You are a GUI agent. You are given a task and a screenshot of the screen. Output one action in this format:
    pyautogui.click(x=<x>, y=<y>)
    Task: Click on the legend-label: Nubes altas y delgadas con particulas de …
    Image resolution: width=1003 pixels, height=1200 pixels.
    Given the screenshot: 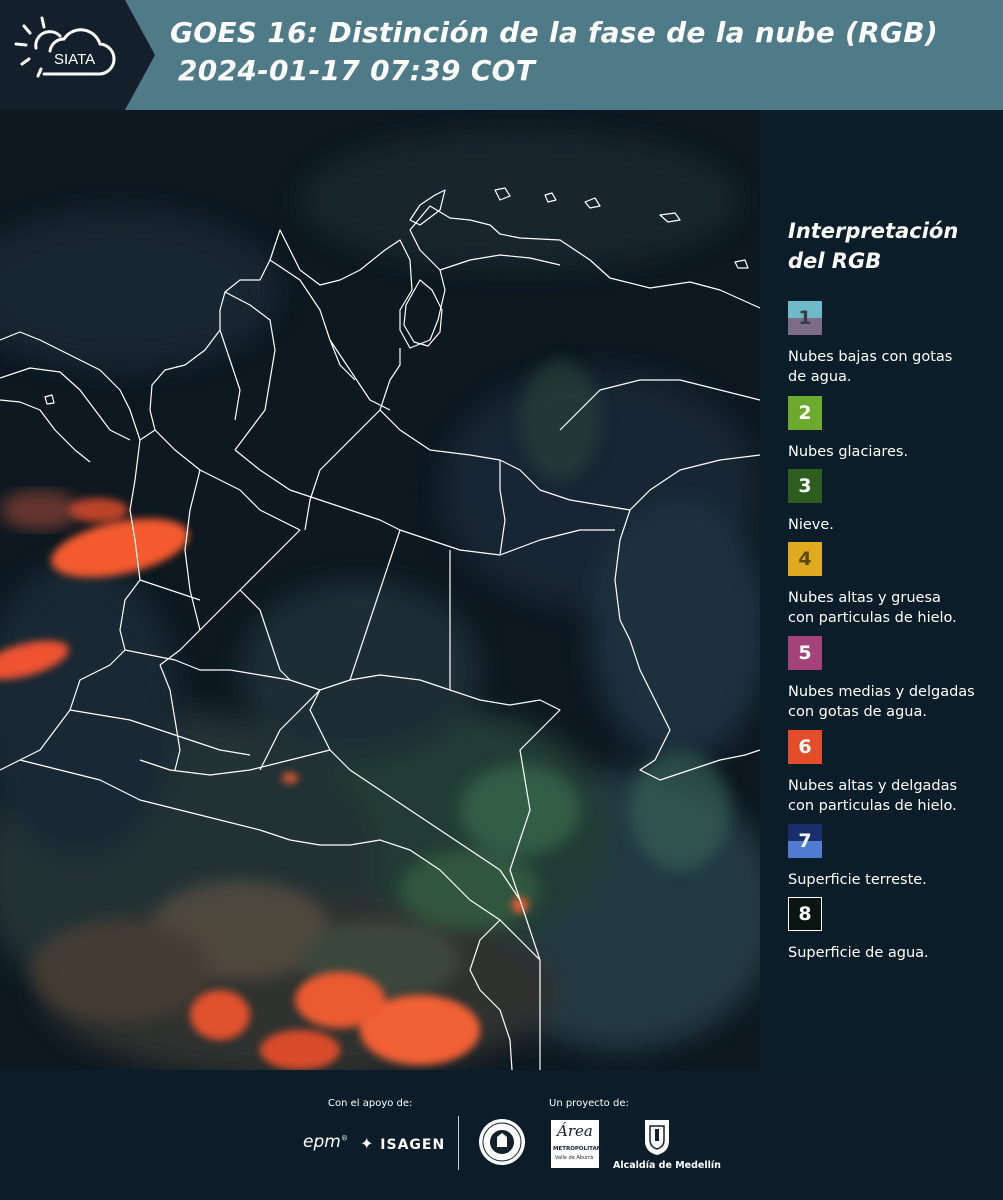 What is the action you would take?
    pyautogui.click(x=873, y=796)
    